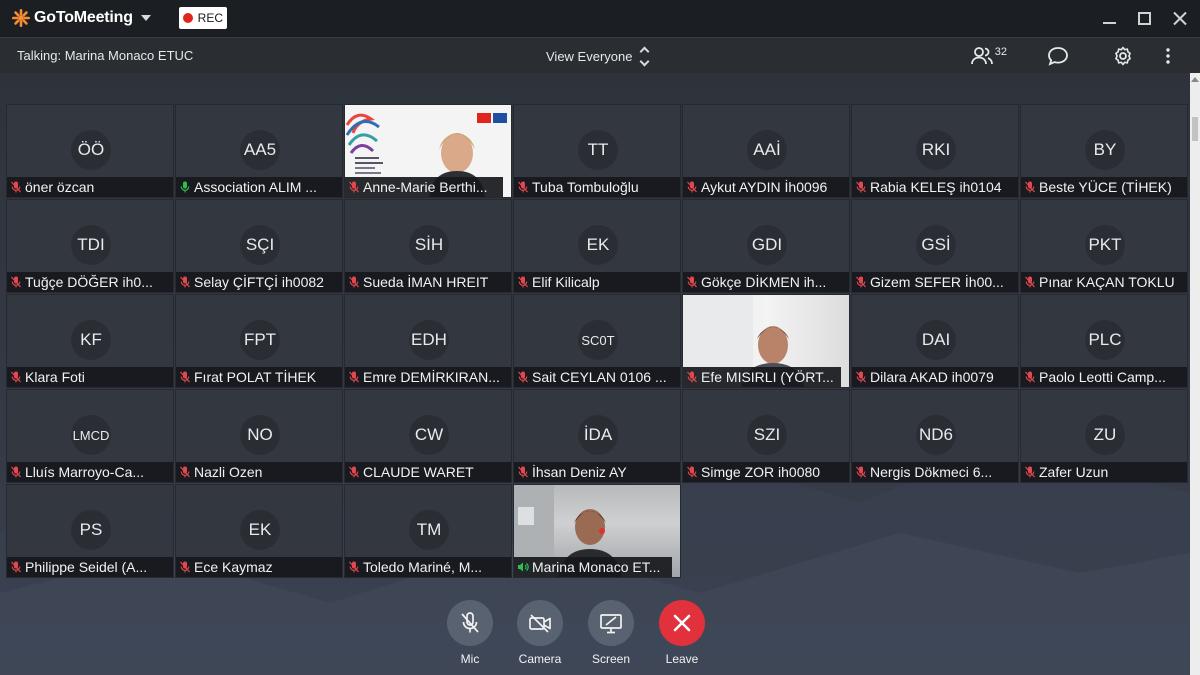 This screenshot has width=1200, height=675. I want to click on participant-tile: SÇI Selay ÇİFTÇİ ih0082, so click(259, 246).